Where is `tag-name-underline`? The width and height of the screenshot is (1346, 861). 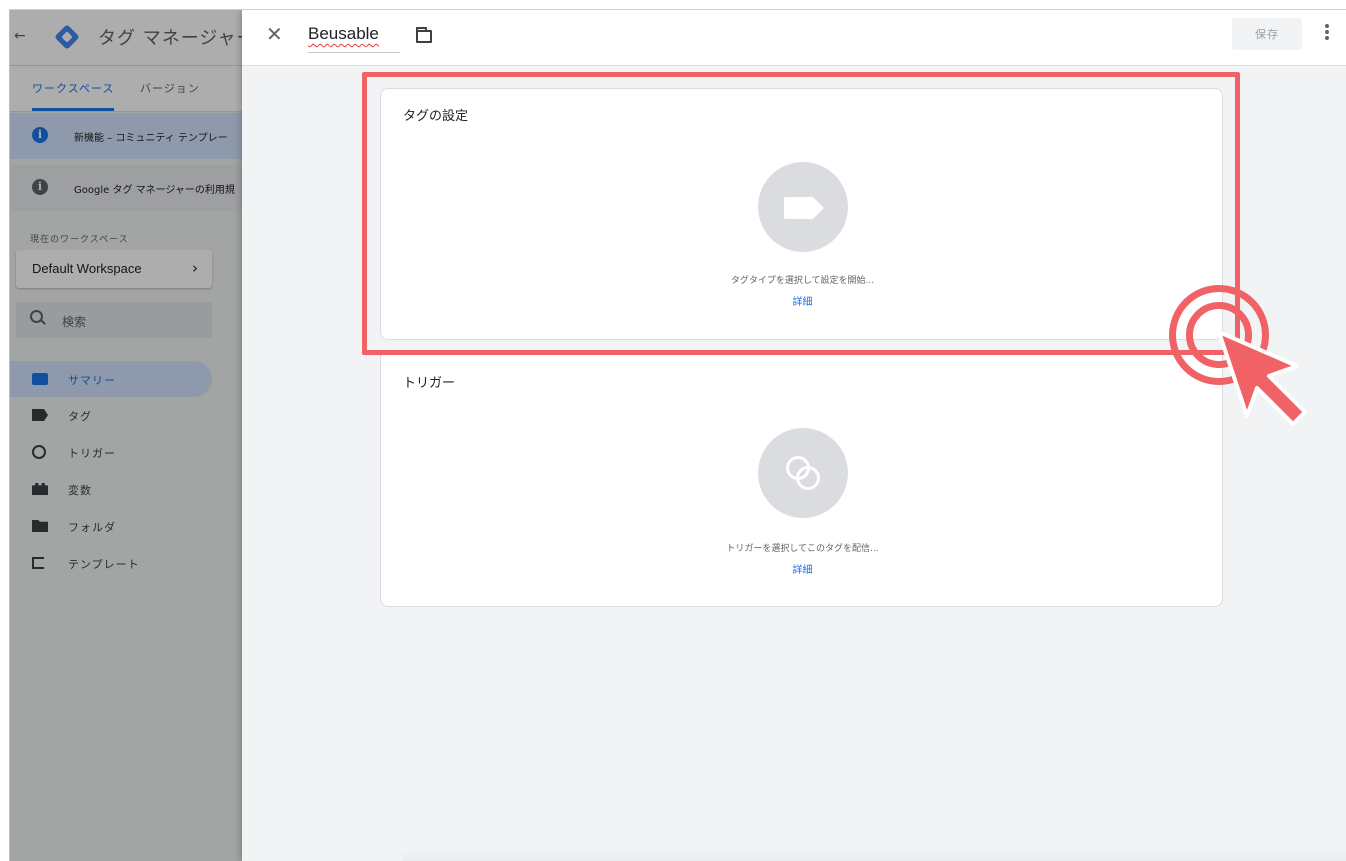 tag-name-underline is located at coordinates (354, 52).